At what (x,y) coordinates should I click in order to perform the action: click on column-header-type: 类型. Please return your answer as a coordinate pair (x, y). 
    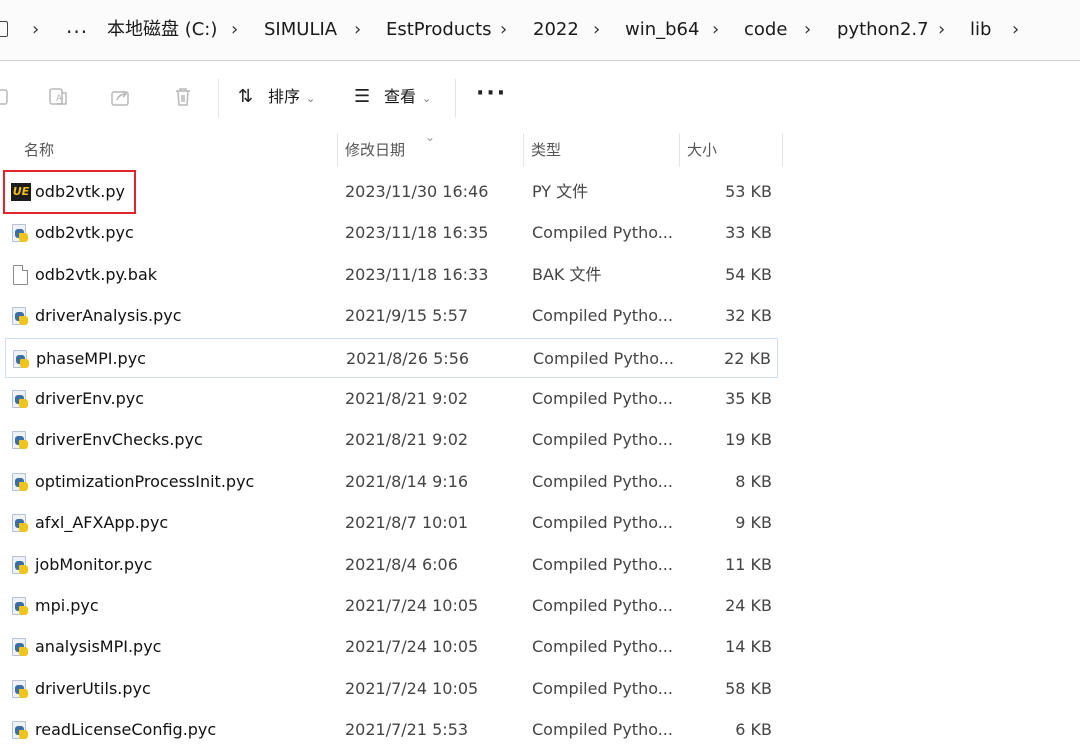
    Looking at the image, I should click on (546, 150).